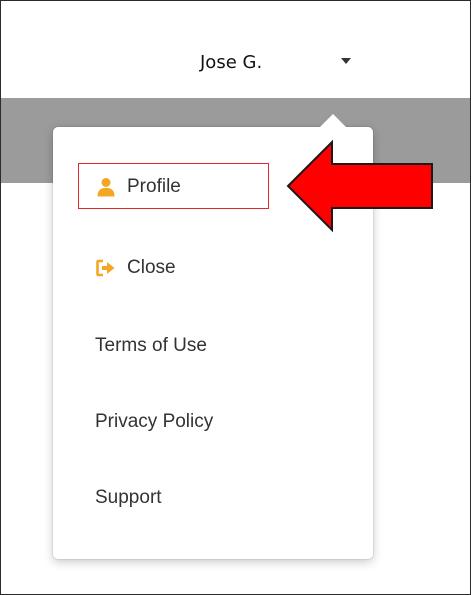 Image resolution: width=471 pixels, height=595 pixels. I want to click on menu-item-label: Terms of Use, so click(151, 345).